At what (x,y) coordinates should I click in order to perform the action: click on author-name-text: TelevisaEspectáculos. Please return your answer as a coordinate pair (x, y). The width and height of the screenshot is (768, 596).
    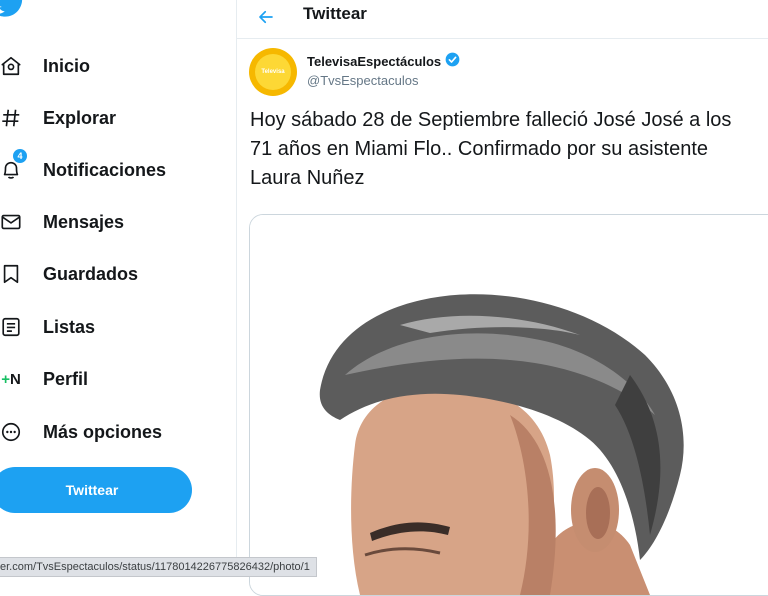
    Looking at the image, I should click on (374, 61).